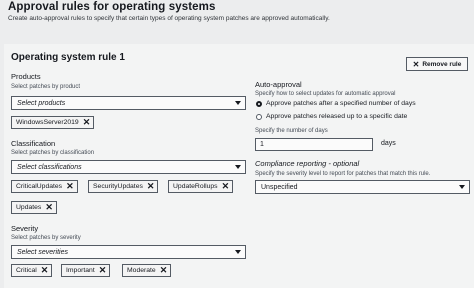 The height and width of the screenshot is (288, 474). I want to click on close-icon: ✕, so click(416, 64).